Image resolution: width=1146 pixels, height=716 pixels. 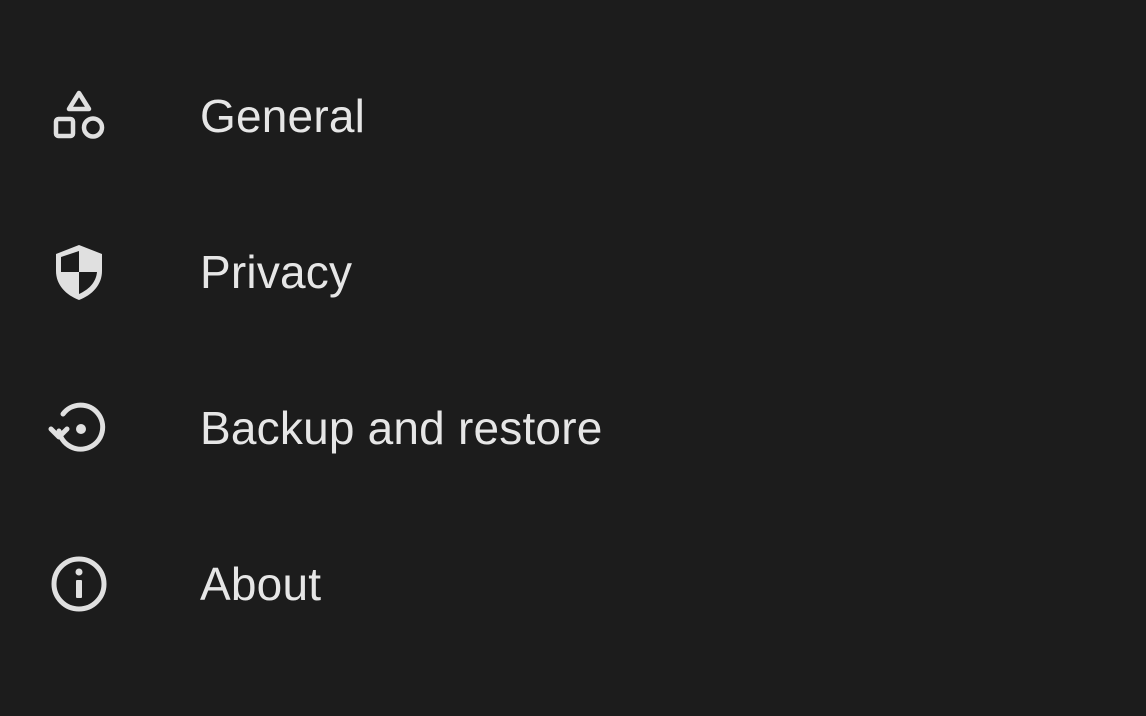 What do you see at coordinates (283, 116) in the screenshot?
I see `menu-item-label: General` at bounding box center [283, 116].